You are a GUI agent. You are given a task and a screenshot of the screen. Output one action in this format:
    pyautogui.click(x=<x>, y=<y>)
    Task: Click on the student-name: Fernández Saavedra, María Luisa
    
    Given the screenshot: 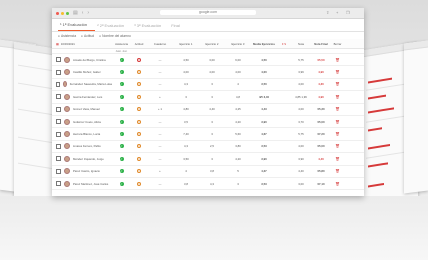 What is the action you would take?
    pyautogui.click(x=91, y=84)
    